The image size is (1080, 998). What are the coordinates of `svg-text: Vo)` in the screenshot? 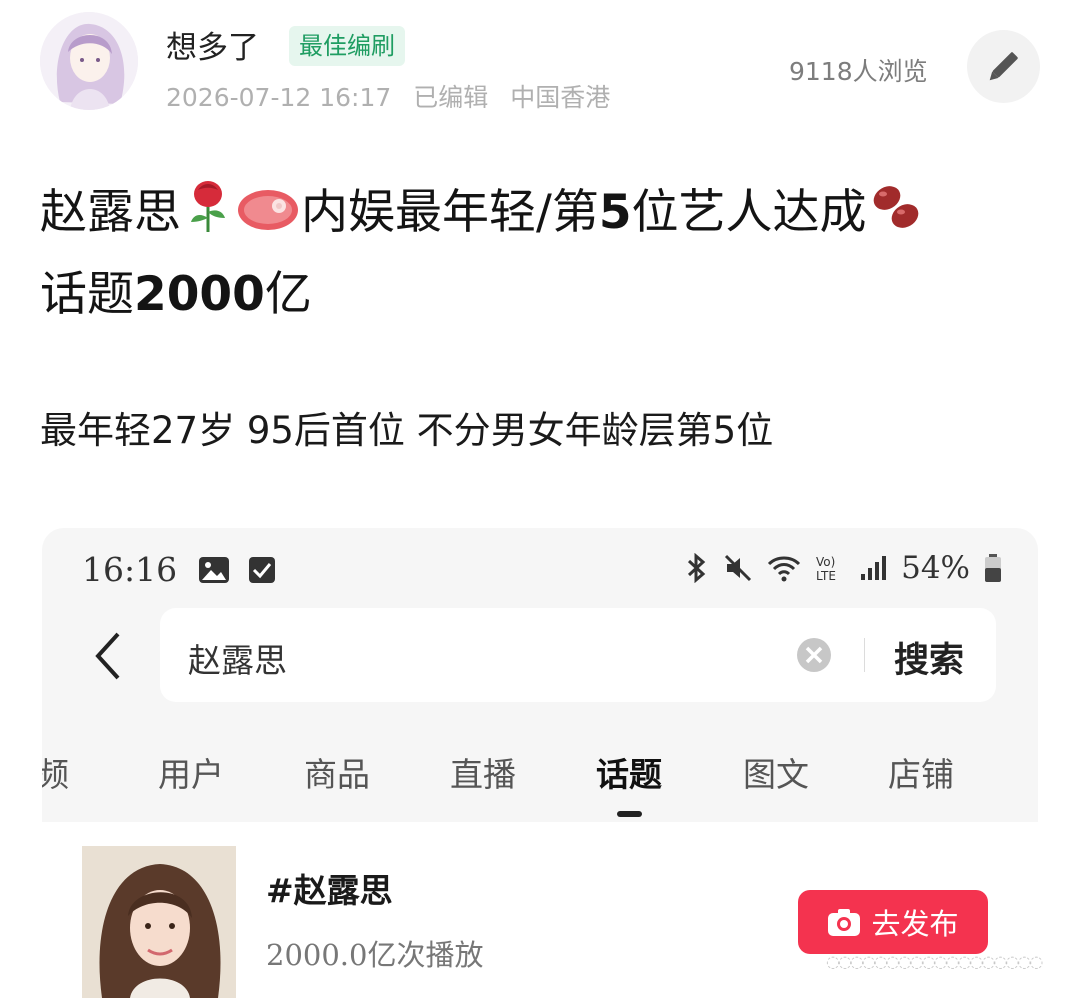 It's located at (825, 562).